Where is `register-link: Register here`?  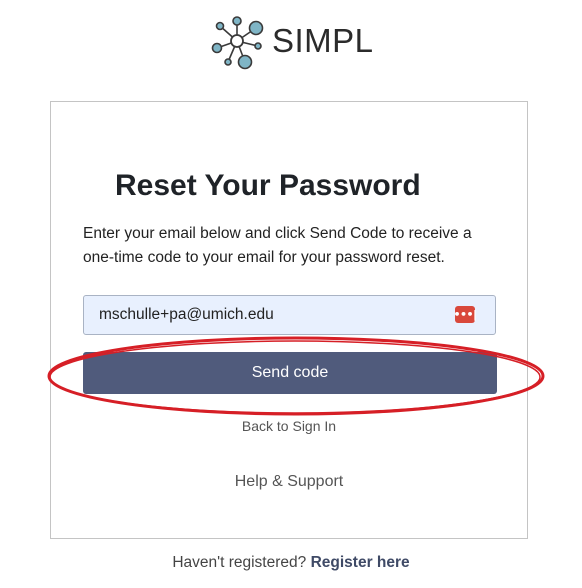
register-link: Register here is located at coordinates (360, 562).